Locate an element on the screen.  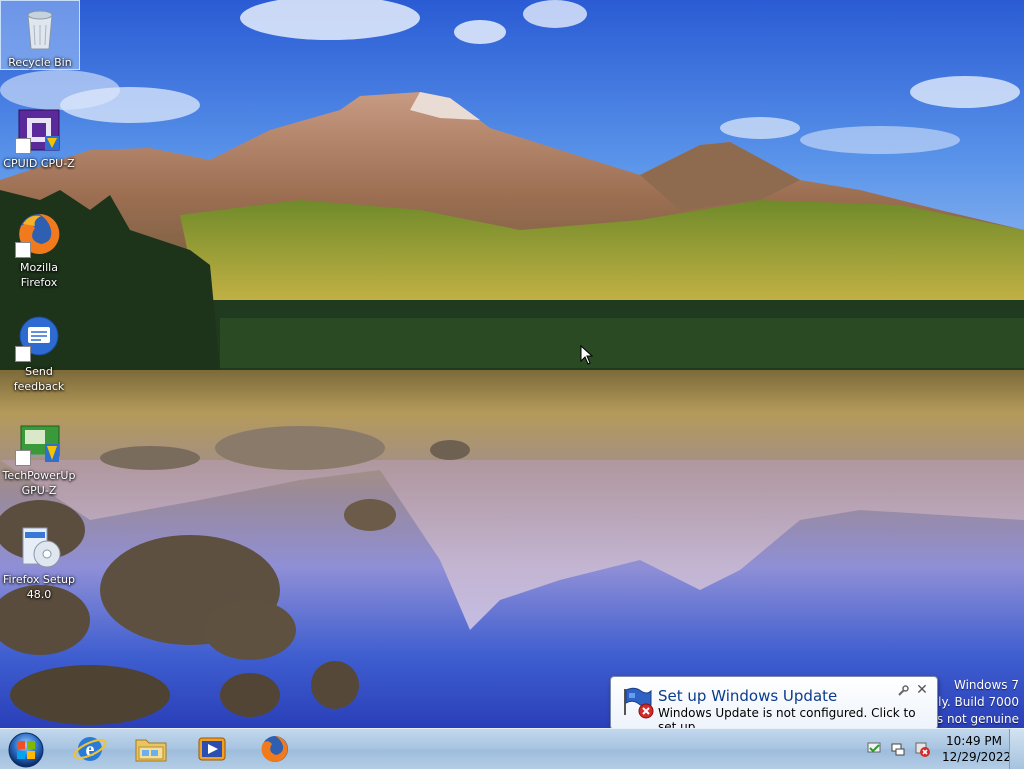
desktop-icon-firefox-setup: Firefox Setup 48.0 is located at coordinates (39, 560).